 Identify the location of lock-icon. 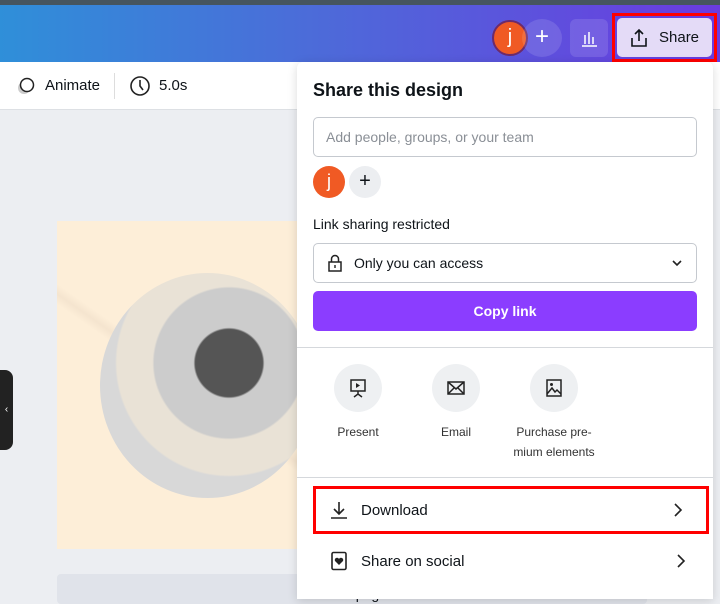
(335, 263).